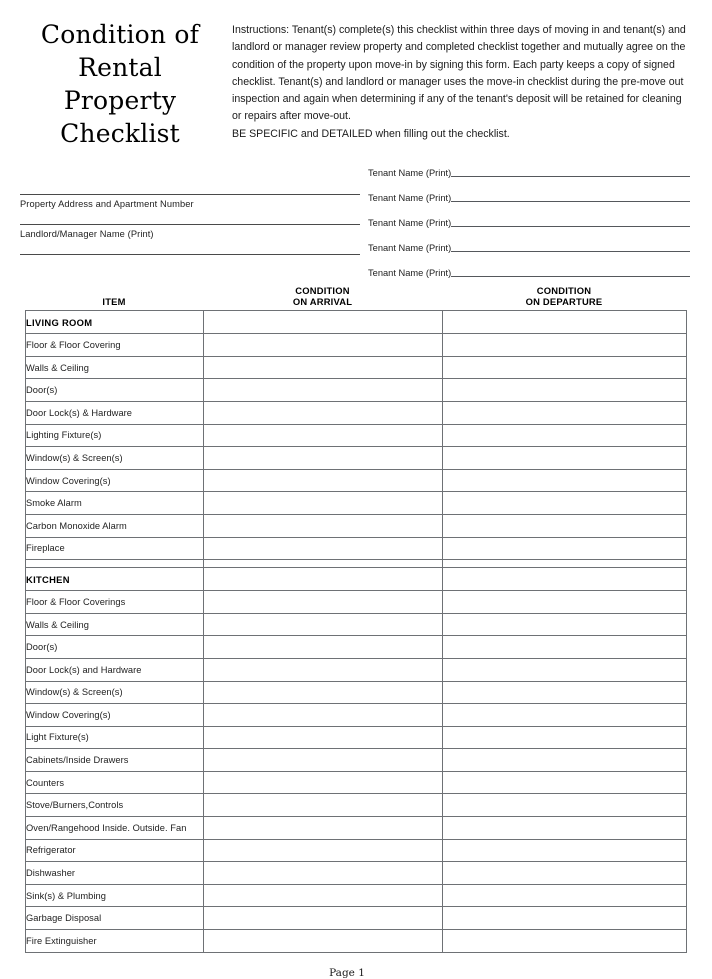 This screenshot has width=712, height=979. Describe the element at coordinates (114, 760) in the screenshot. I see `item-name-cell: Cabinets/Inside Drawers` at that location.